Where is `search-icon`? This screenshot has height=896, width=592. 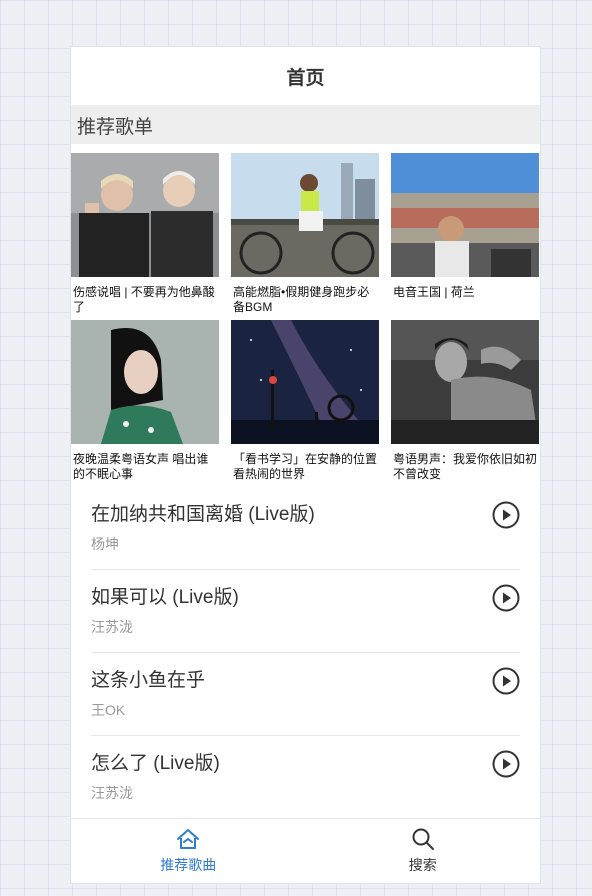
search-icon is located at coordinates (423, 839).